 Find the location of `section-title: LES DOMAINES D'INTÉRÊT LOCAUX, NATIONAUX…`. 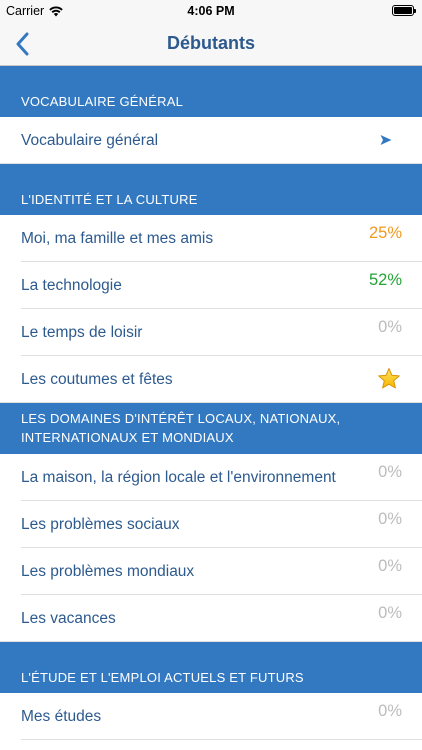

section-title: LES DOMAINES D'INTÉRÊT LOCAUX, NATIONAUX… is located at coordinates (181, 428).